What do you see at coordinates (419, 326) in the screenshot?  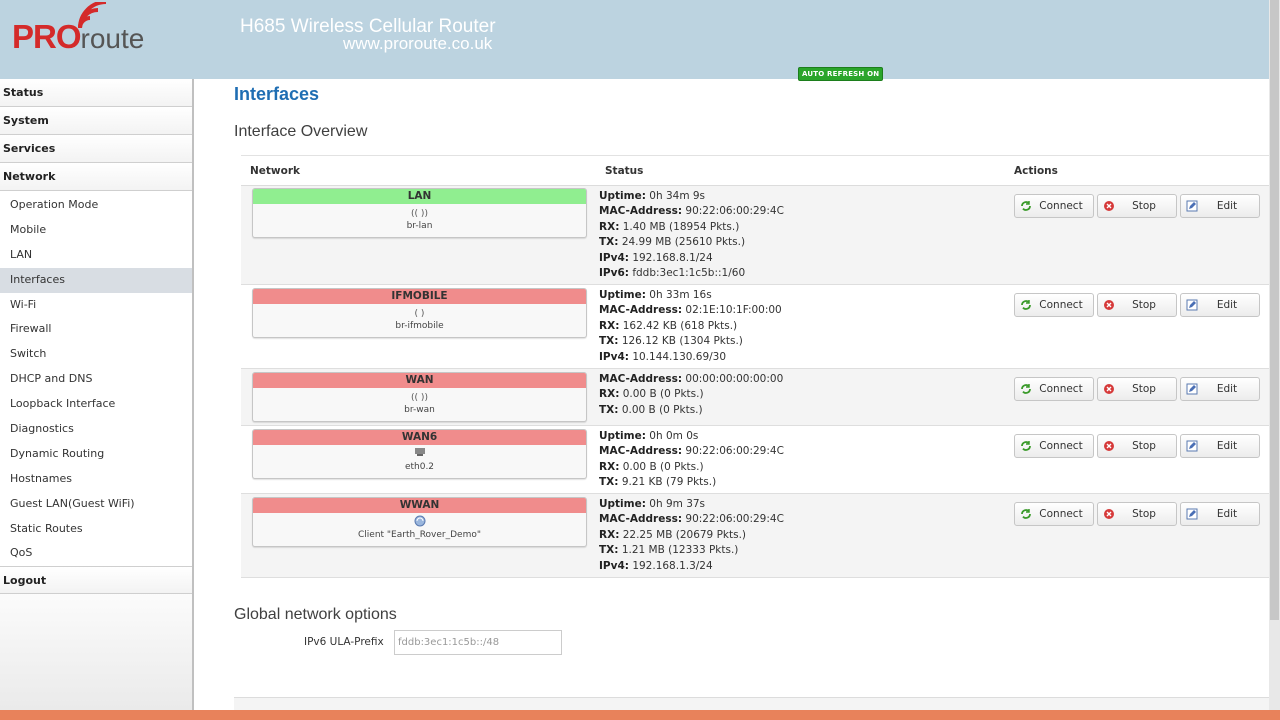 I see `device-name: br-ifmobile` at bounding box center [419, 326].